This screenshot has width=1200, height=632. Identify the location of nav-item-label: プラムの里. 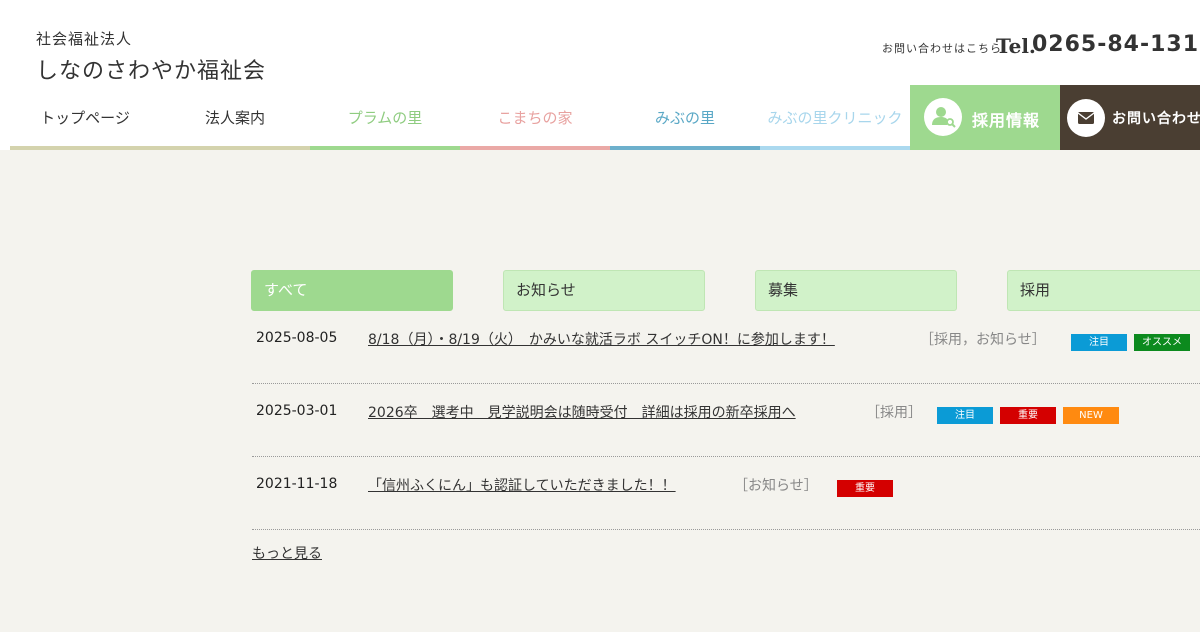
(385, 118).